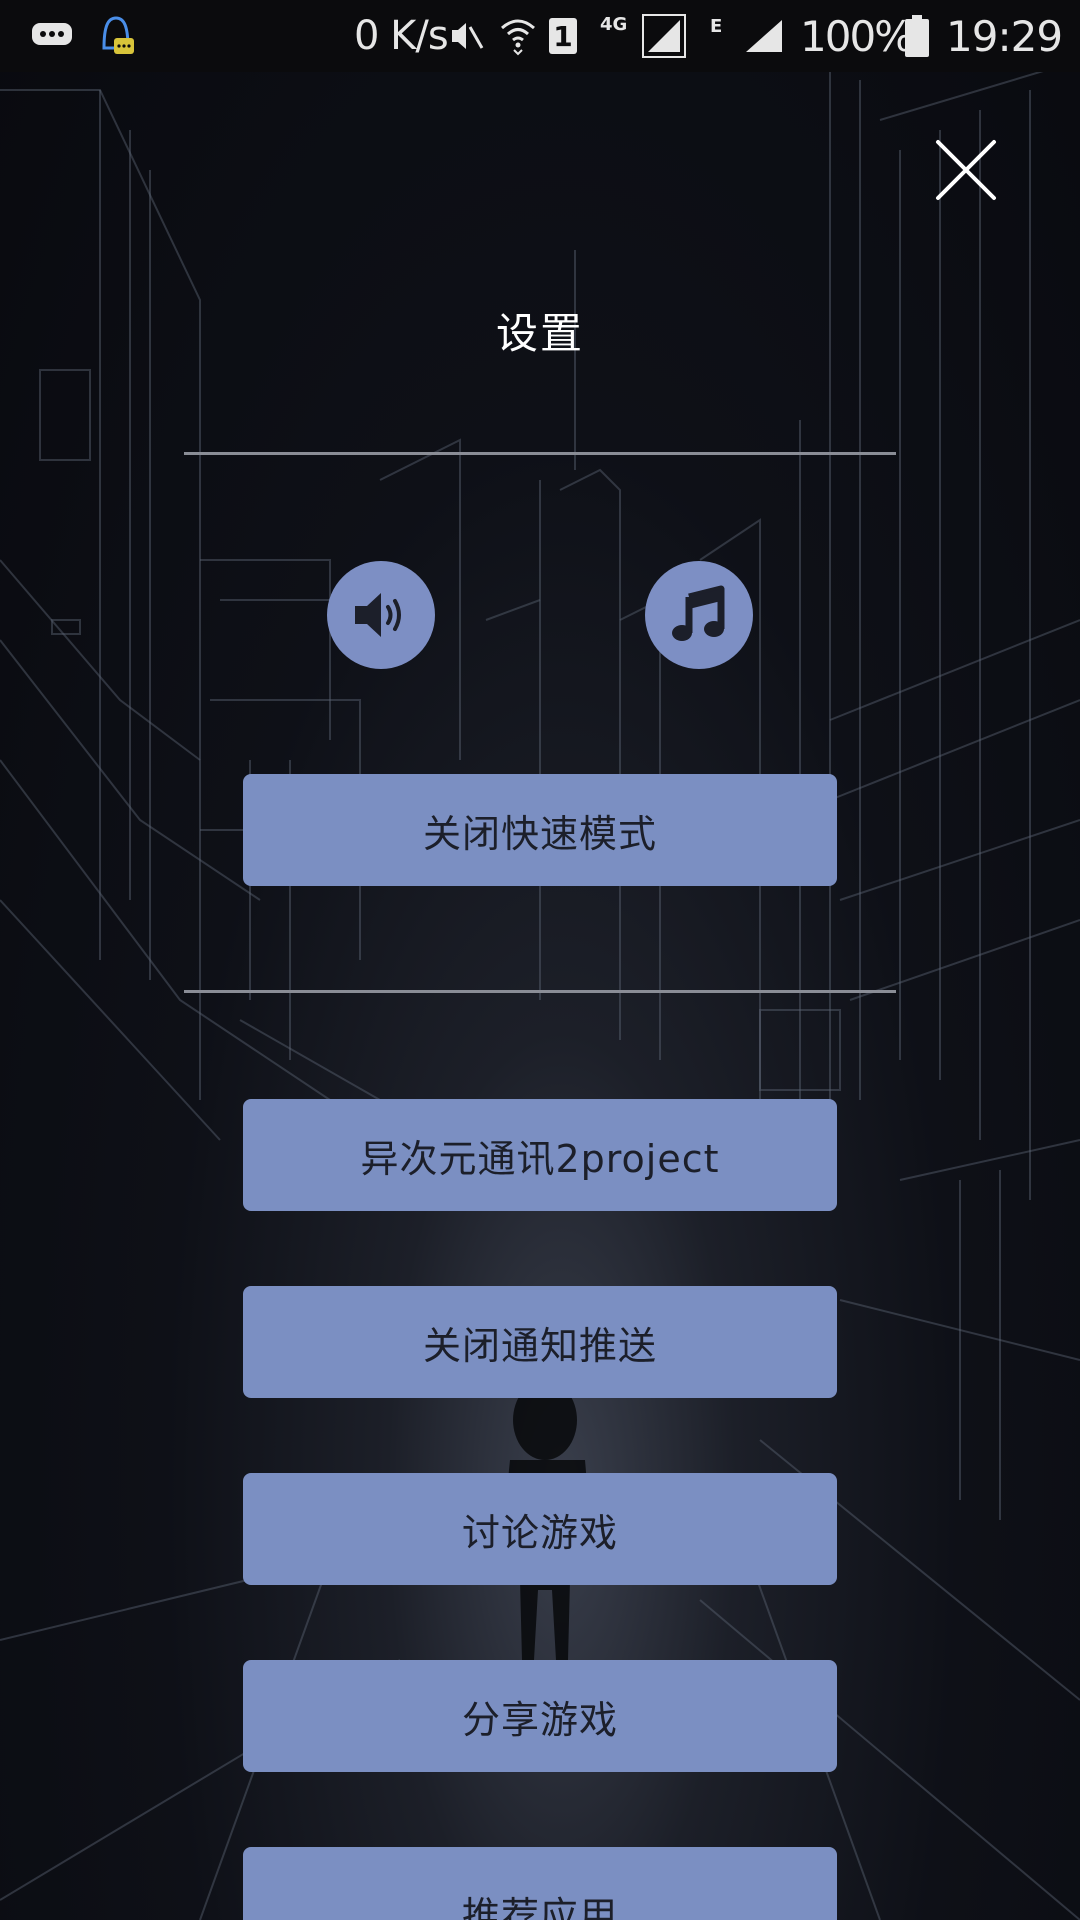 This screenshot has height=1920, width=1080. Describe the element at coordinates (540, 1342) in the screenshot. I see `notification-toggle-button: 关闭通知推送` at that location.